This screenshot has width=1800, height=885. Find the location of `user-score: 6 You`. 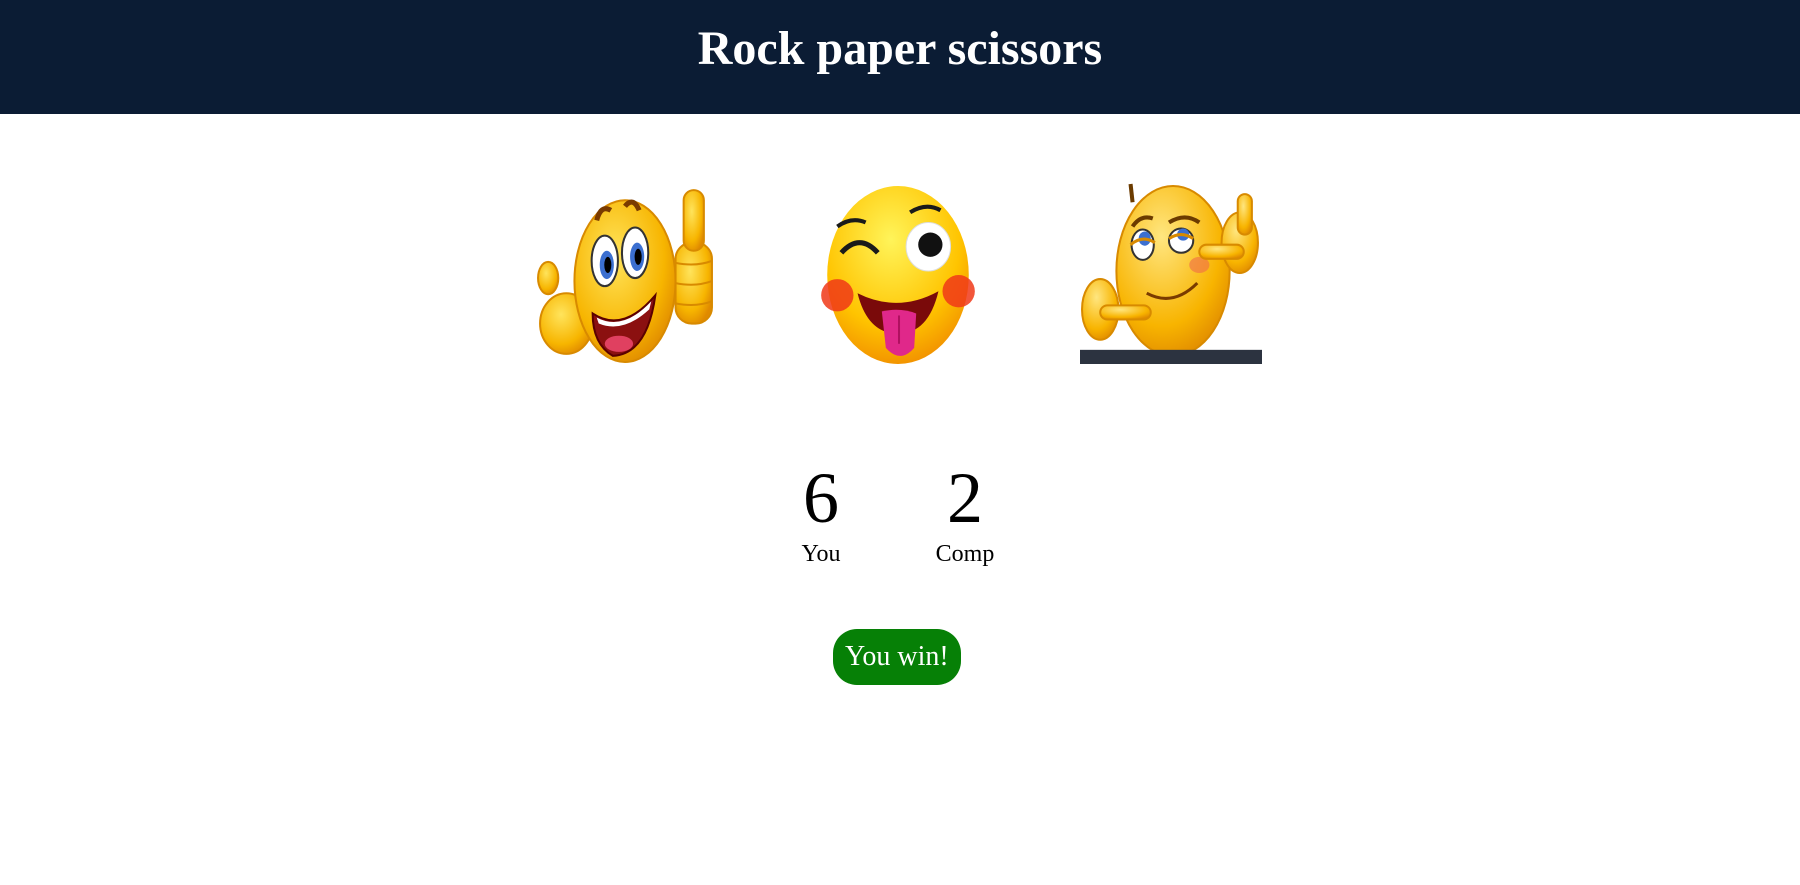

user-score: 6 You is located at coordinates (821, 511).